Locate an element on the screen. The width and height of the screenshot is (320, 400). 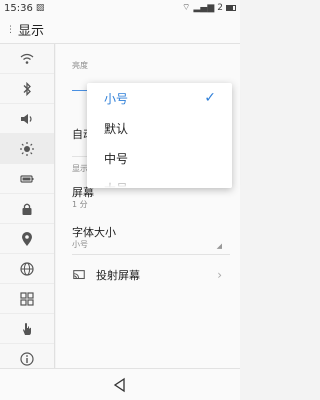
cast-screen-label: 投射屏幕 is located at coordinates (118, 275).